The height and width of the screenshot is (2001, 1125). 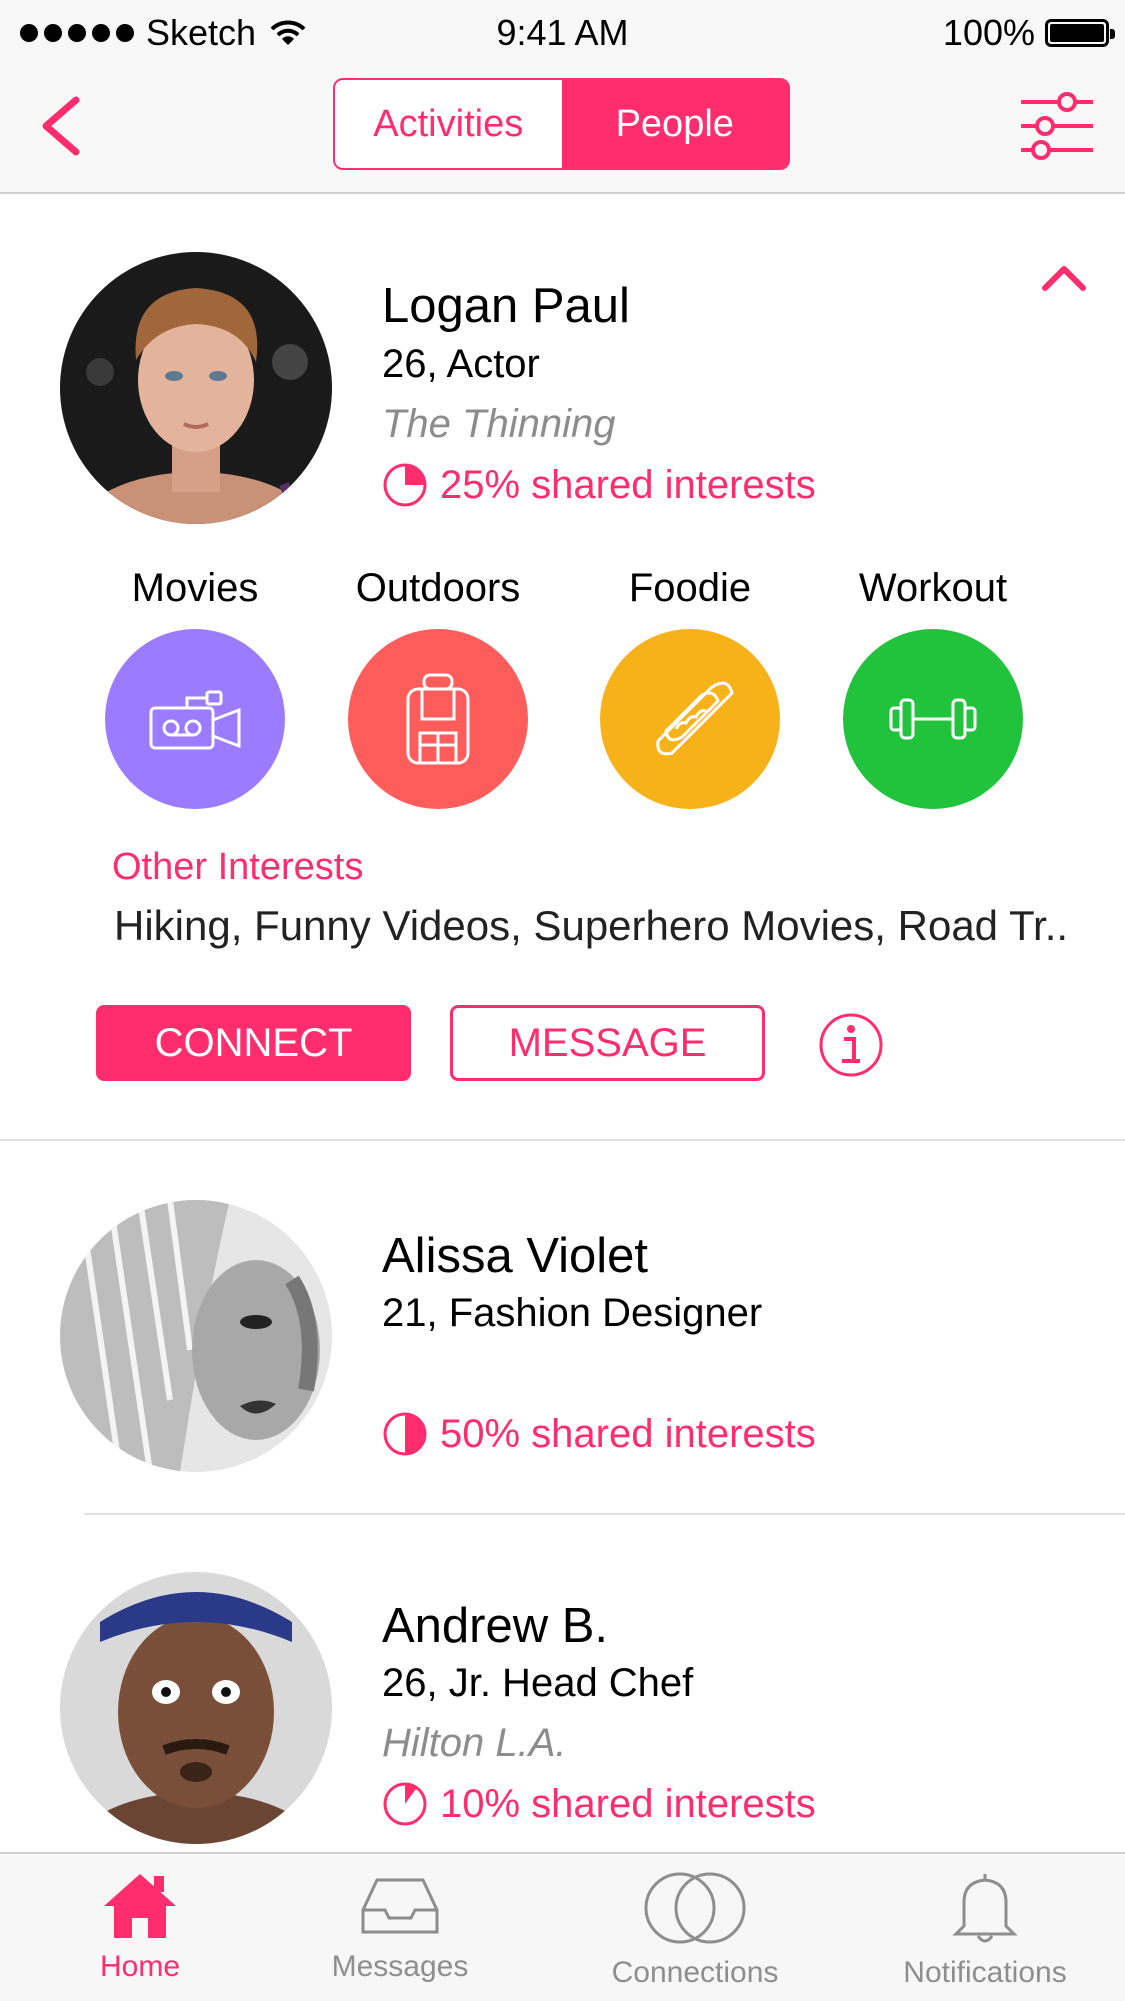 I want to click on hotdog-icon, so click(x=695, y=718).